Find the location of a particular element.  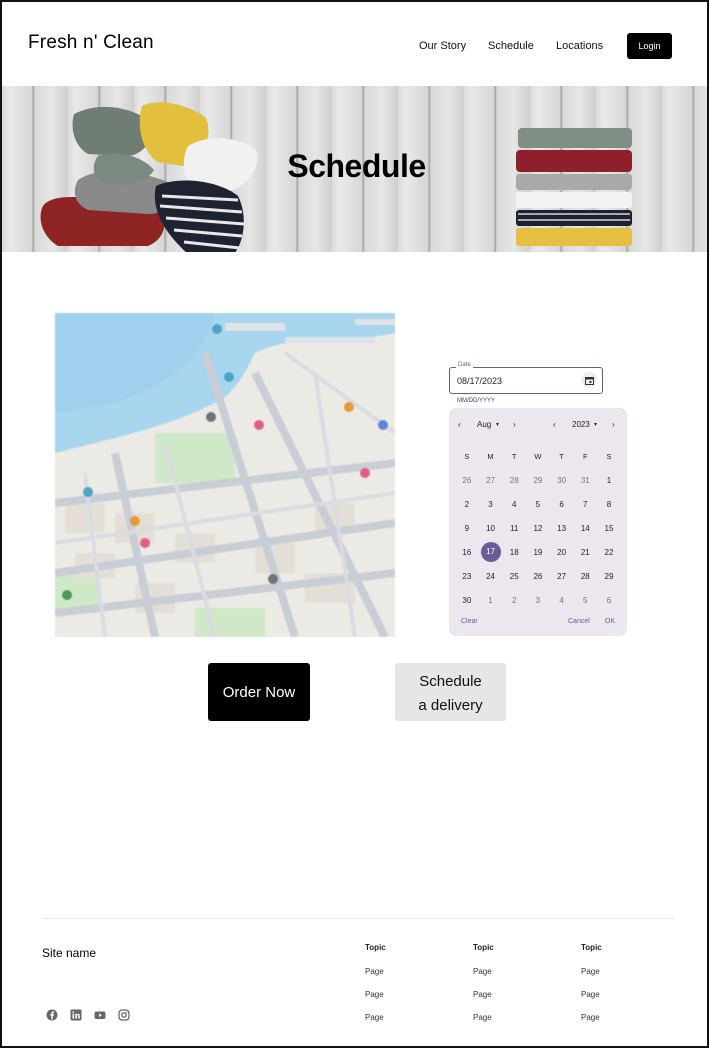

nav-our-story: Our Story is located at coordinates (442, 46).